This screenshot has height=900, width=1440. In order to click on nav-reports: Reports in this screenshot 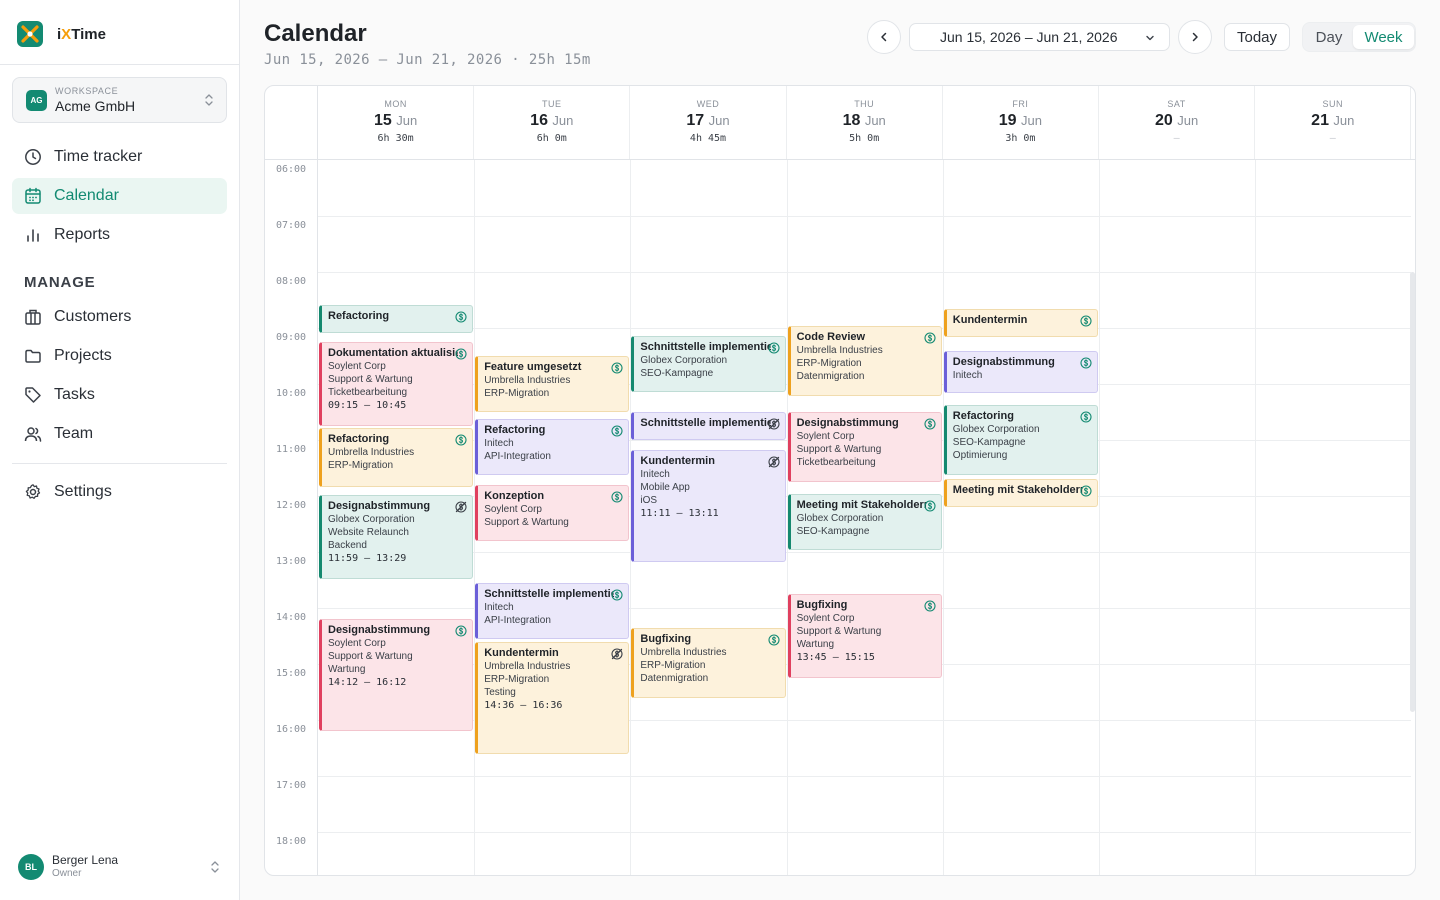, I will do `click(119, 235)`.